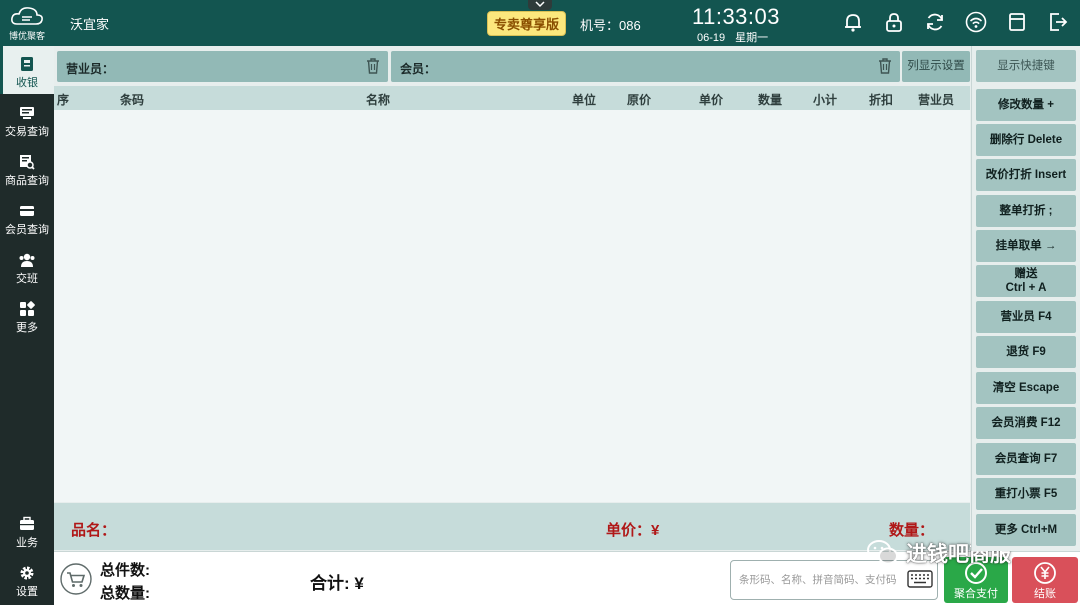 The height and width of the screenshot is (605, 1080). I want to click on top-icon-group, so click(955, 22).